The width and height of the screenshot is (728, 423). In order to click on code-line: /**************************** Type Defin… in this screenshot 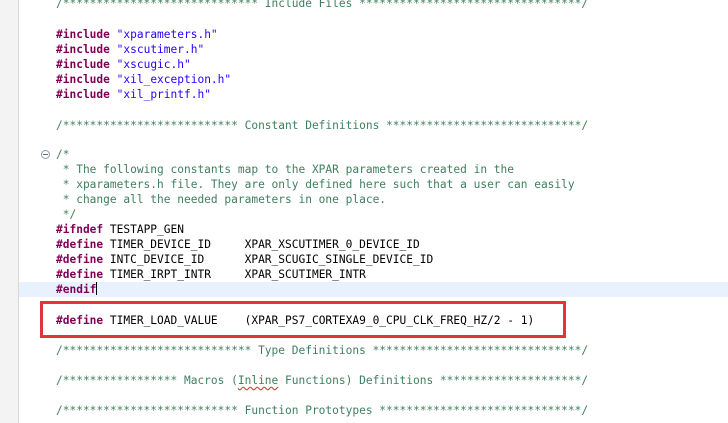, I will do `click(322, 350)`.